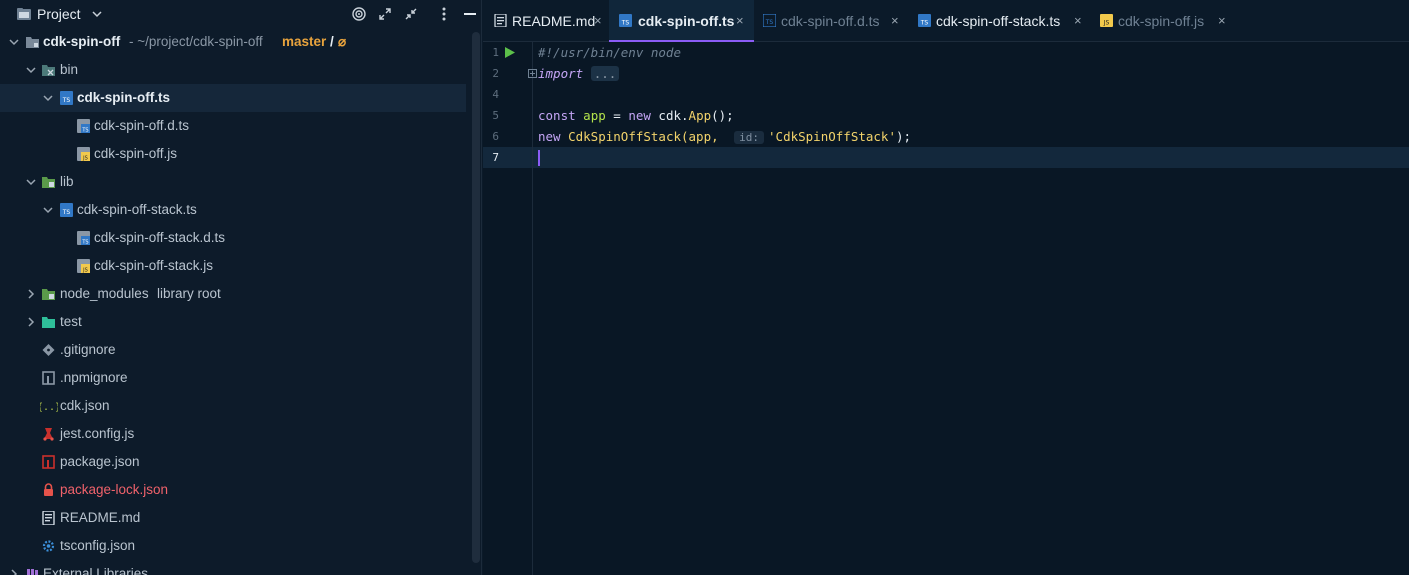 The height and width of the screenshot is (575, 1409). I want to click on file-name: cdk-spin-off-stack.js, so click(154, 265).